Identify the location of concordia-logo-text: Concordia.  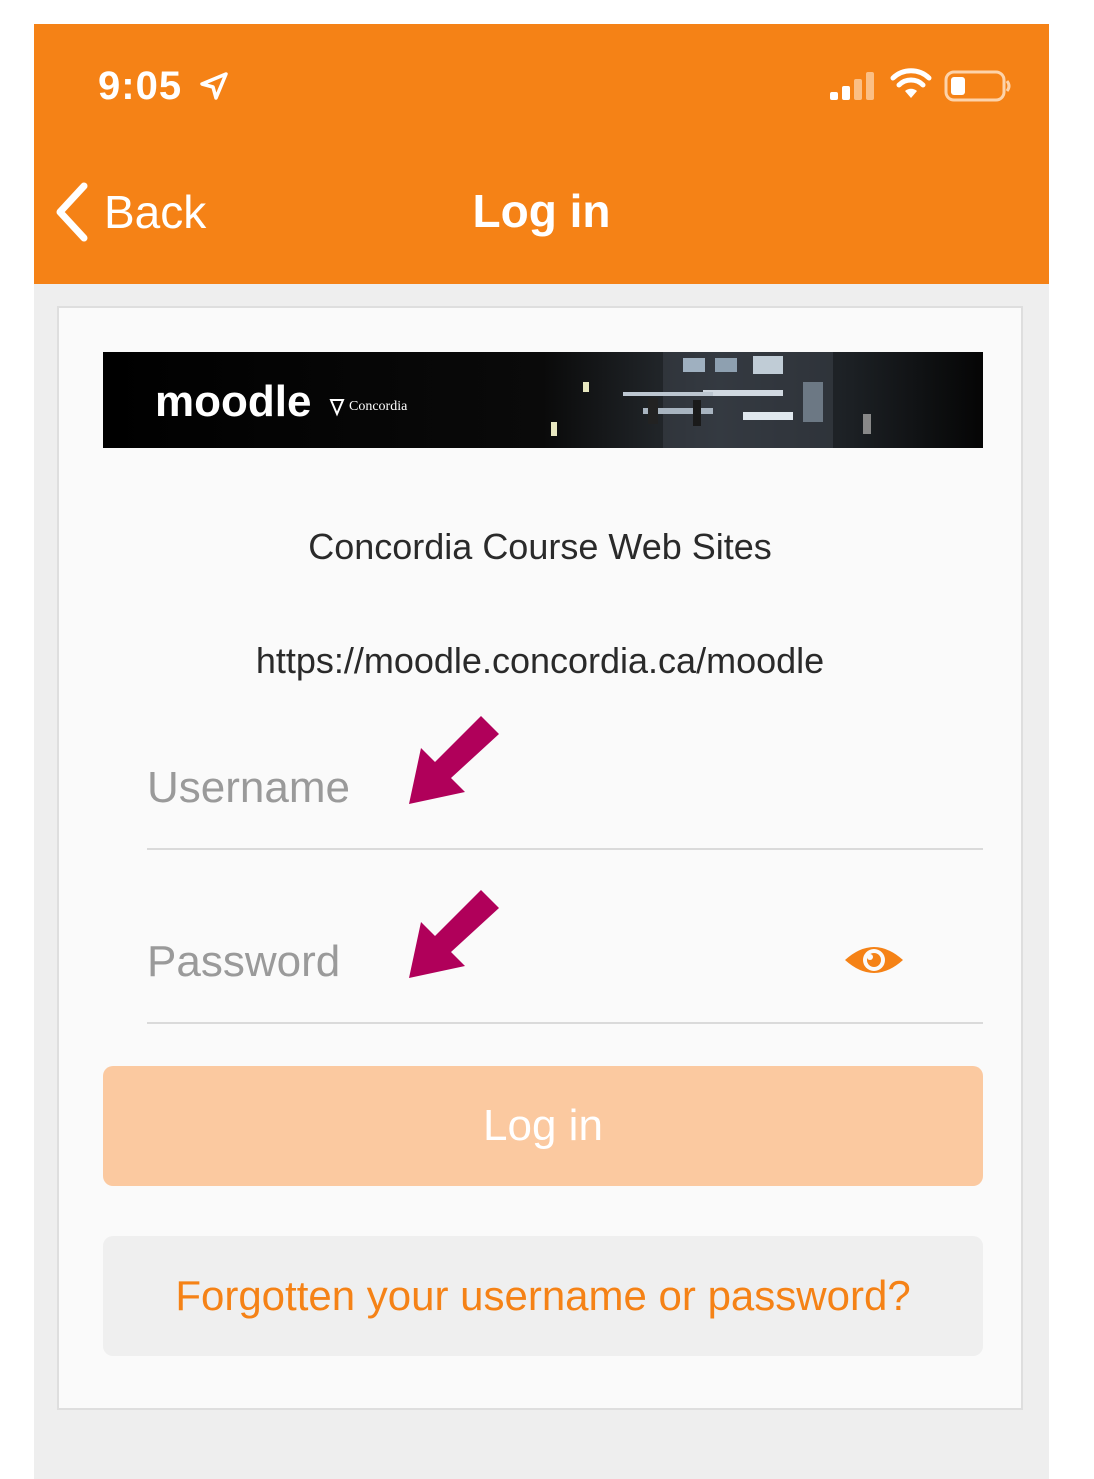
(378, 406).